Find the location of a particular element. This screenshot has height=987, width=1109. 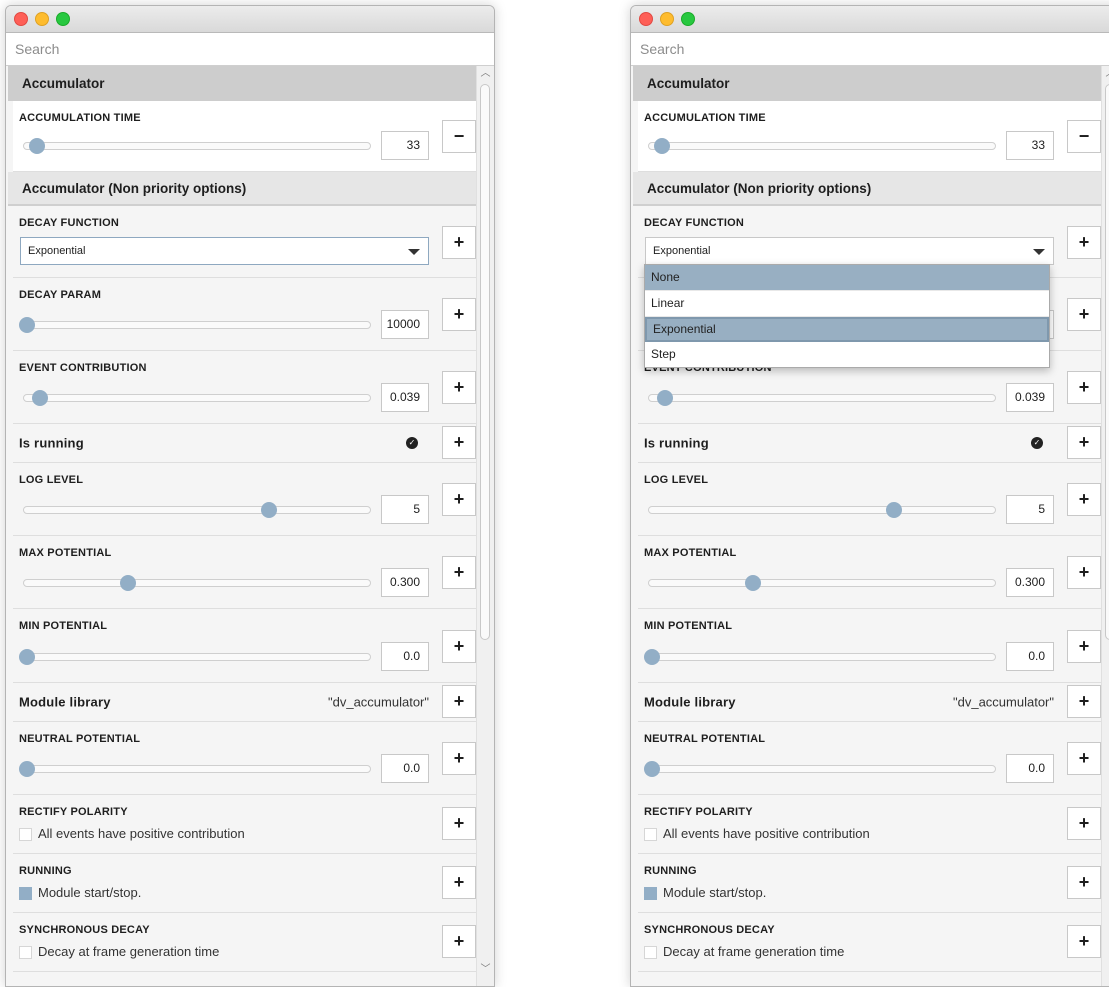

menu-item-none: None is located at coordinates (847, 278).